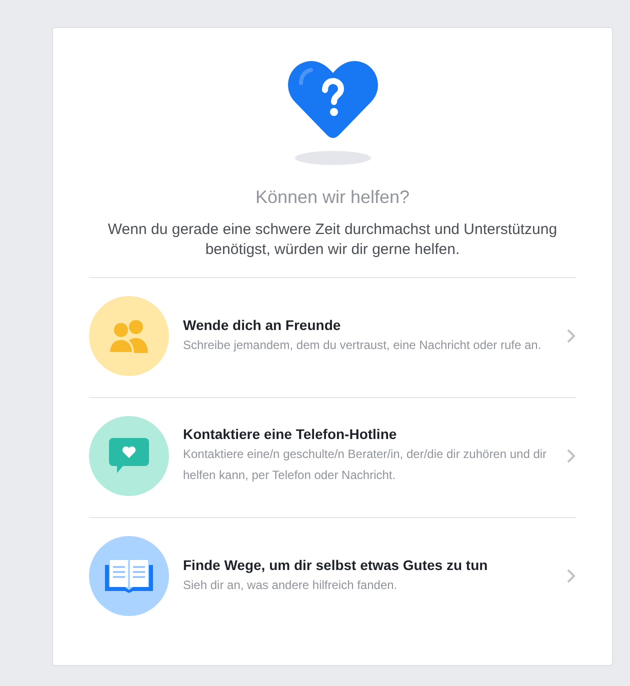 This screenshot has height=686, width=630. What do you see at coordinates (262, 324) in the screenshot?
I see `option-title: Wende dich an Freunde` at bounding box center [262, 324].